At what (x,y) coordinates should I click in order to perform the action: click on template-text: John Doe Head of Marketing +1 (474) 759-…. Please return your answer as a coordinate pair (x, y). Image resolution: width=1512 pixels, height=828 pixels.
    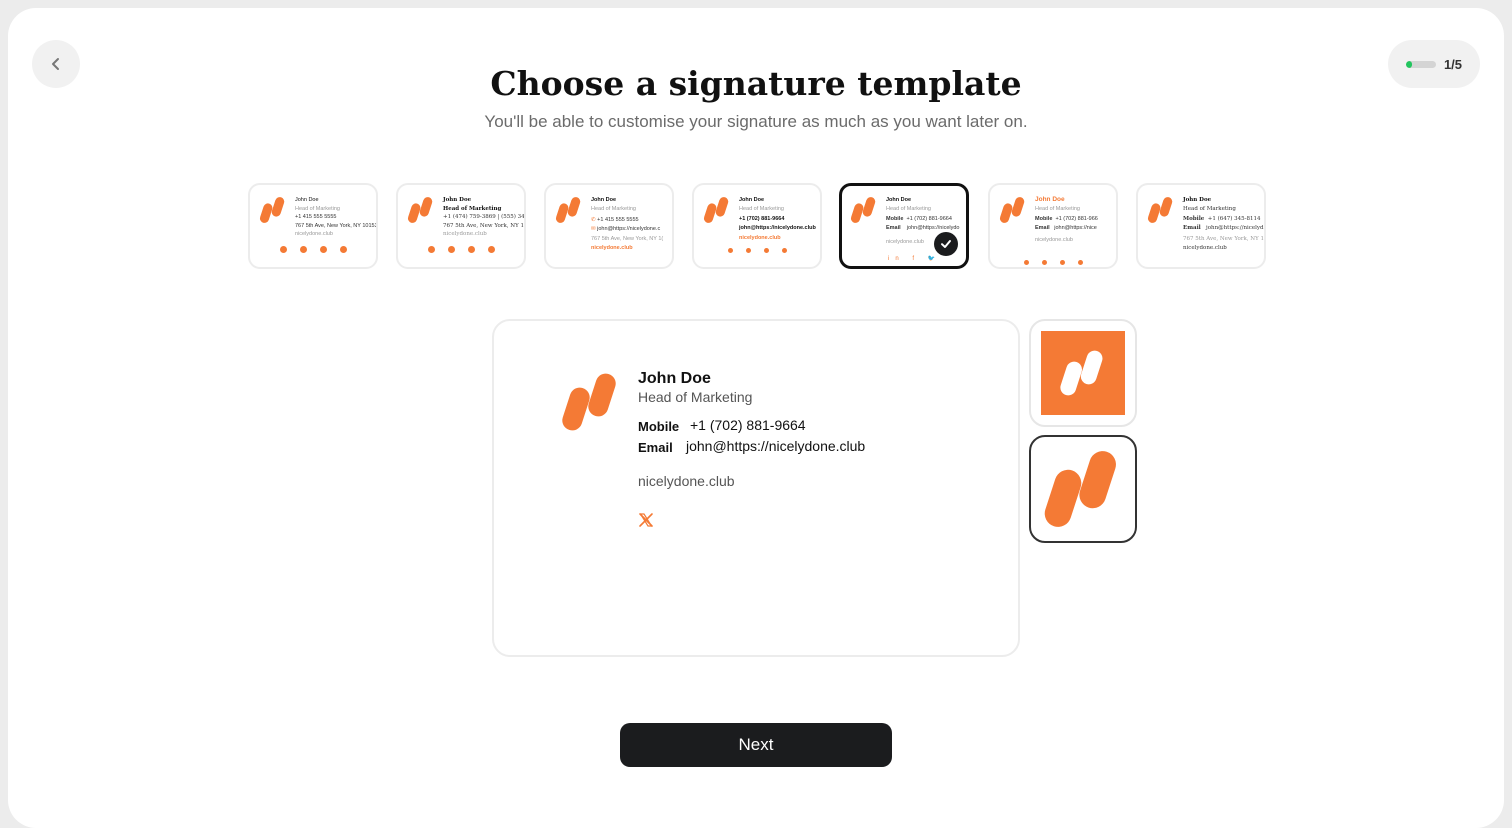
    Looking at the image, I should click on (484, 217).